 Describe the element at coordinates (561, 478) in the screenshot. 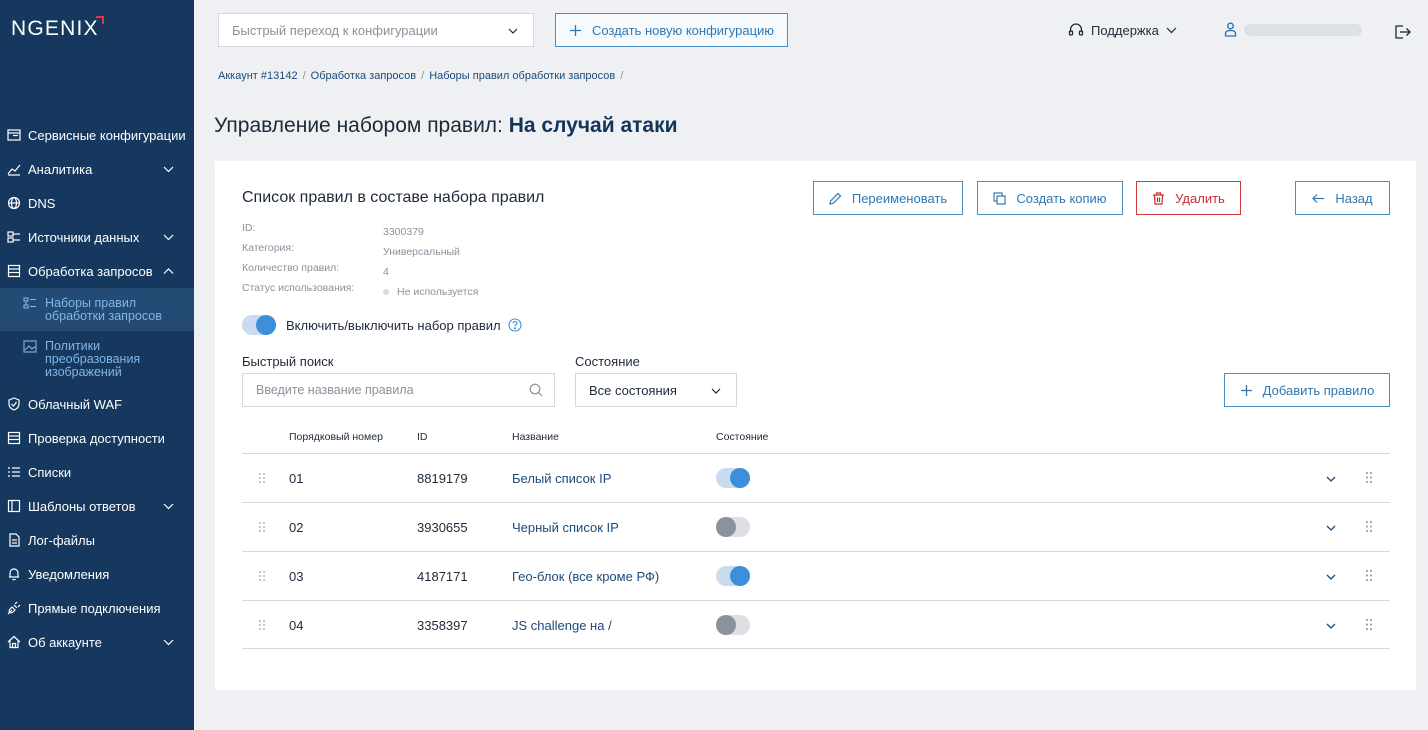

I see `rule-name-link: Белый список IP` at that location.